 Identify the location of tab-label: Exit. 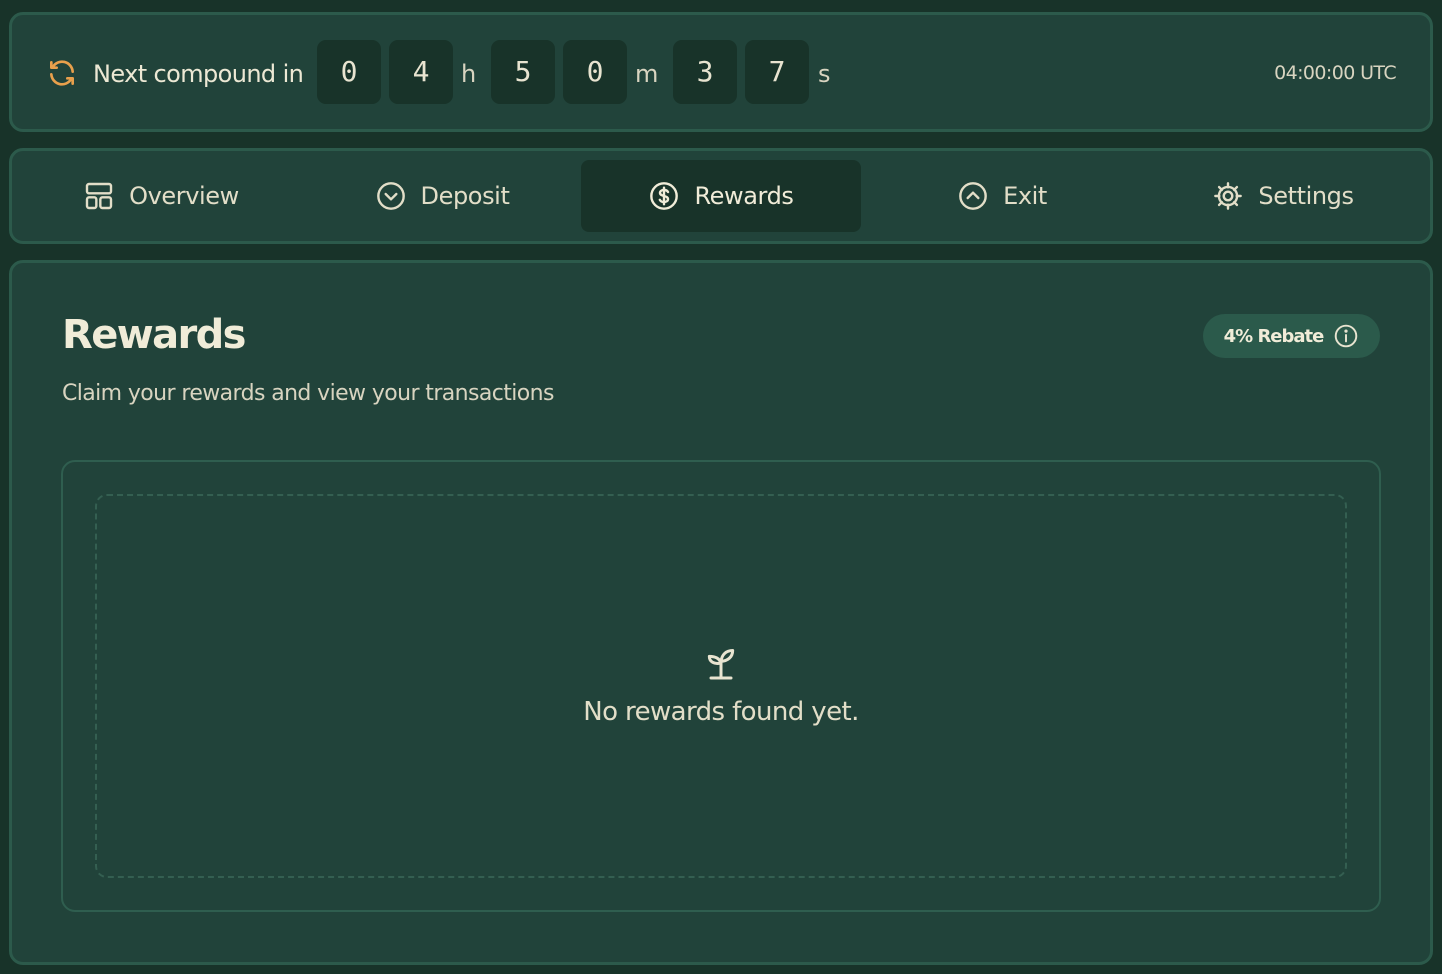
(1025, 196).